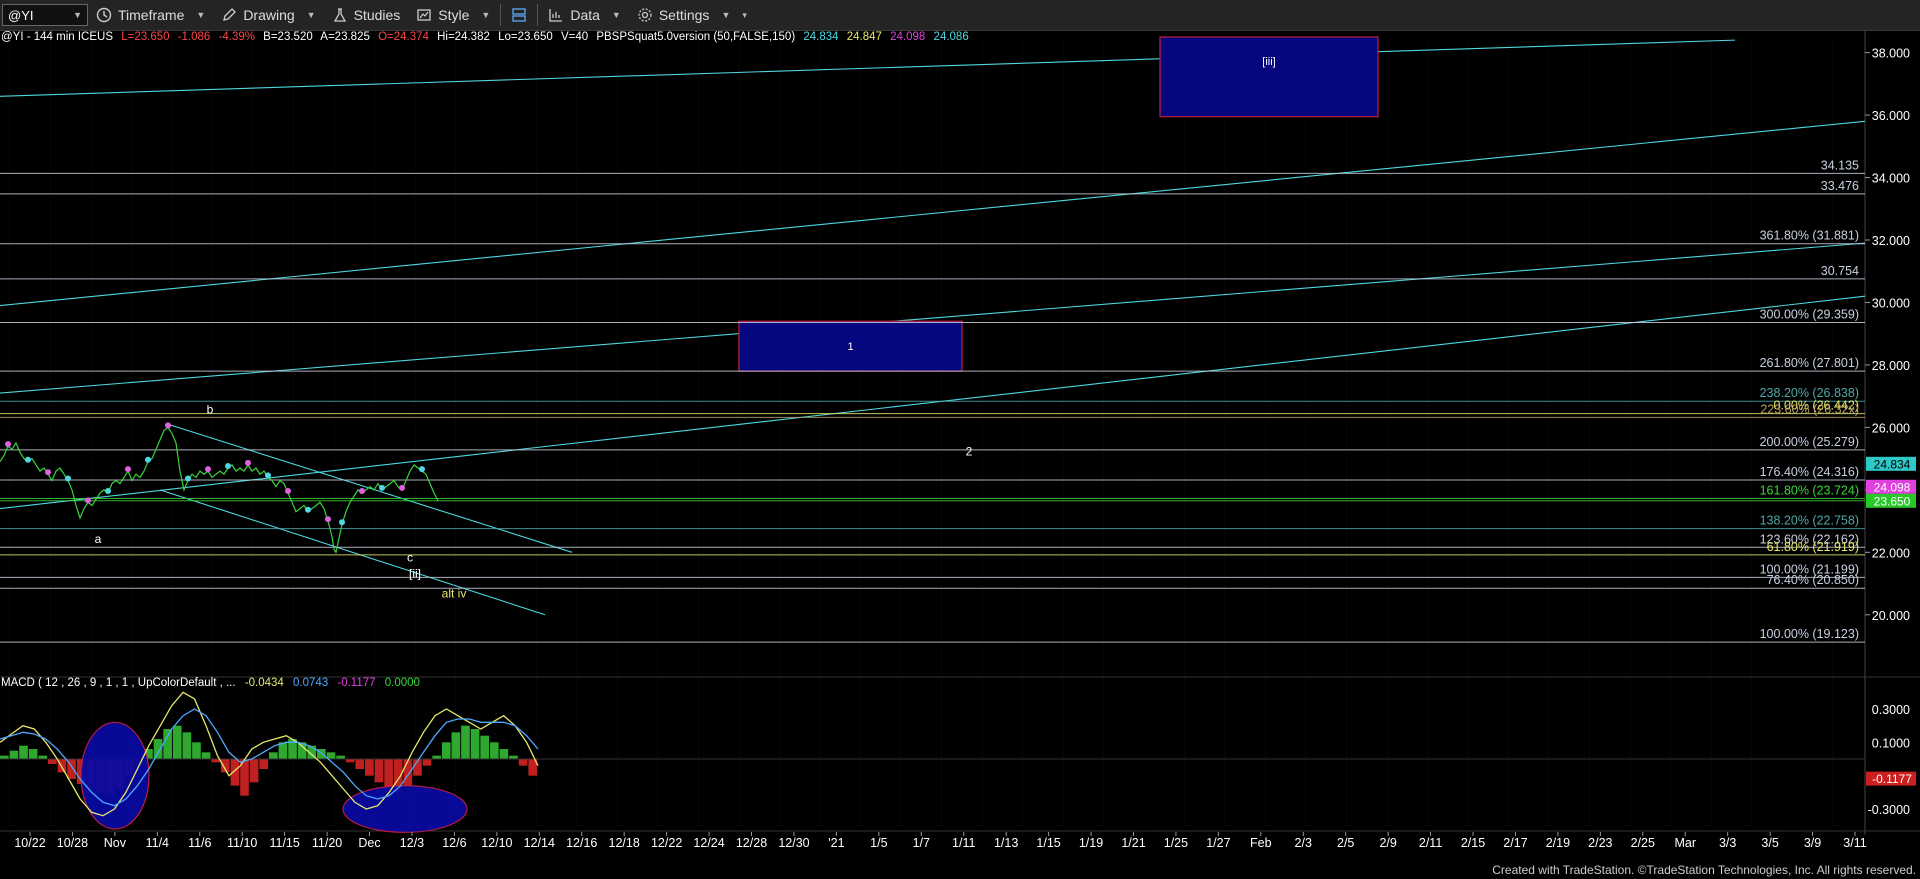 This screenshot has height=879, width=1920. I want to click on clock-icon, so click(104, 15).